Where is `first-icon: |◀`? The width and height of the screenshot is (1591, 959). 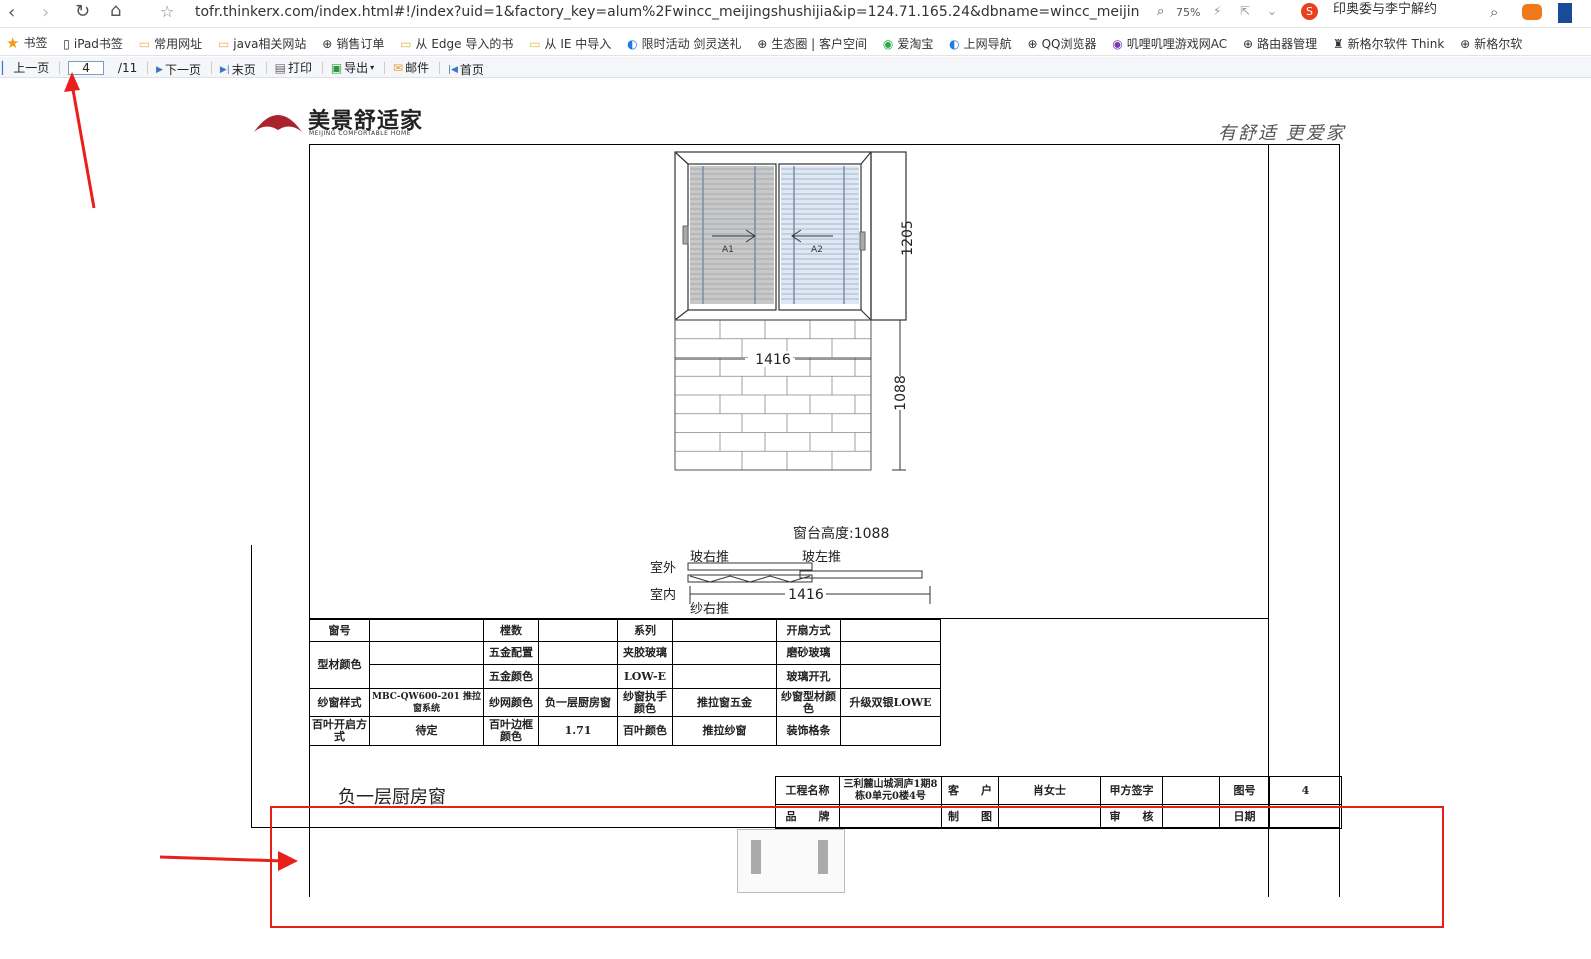
first-icon: |◀ is located at coordinates (452, 69).